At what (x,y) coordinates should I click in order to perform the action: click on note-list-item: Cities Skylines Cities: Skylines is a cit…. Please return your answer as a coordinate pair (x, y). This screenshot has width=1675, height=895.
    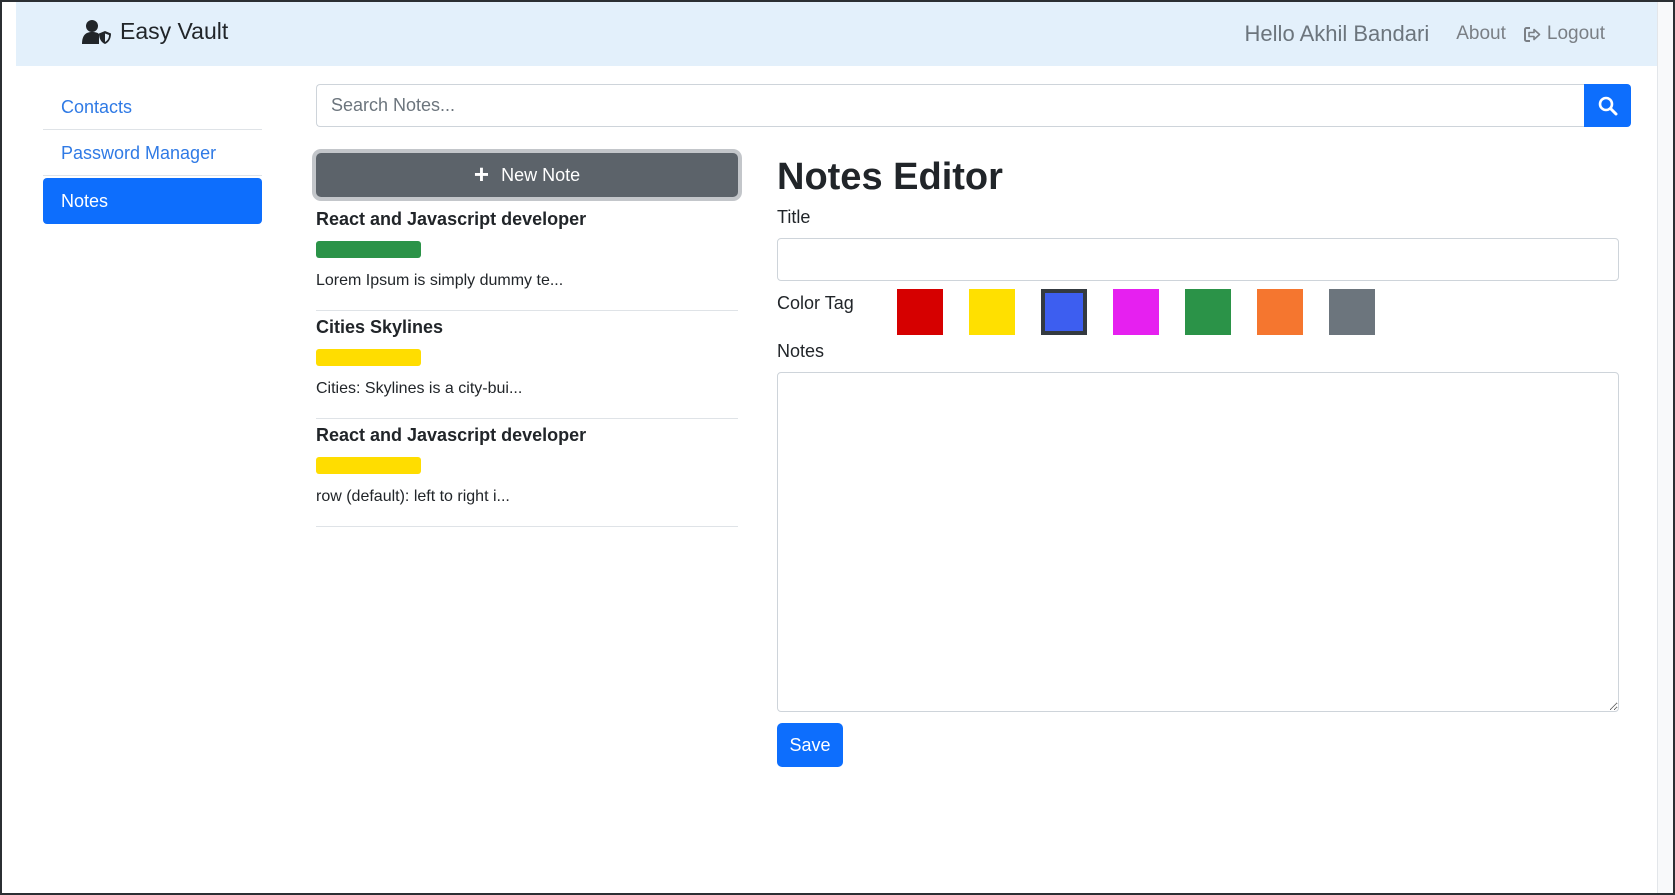
    Looking at the image, I should click on (527, 365).